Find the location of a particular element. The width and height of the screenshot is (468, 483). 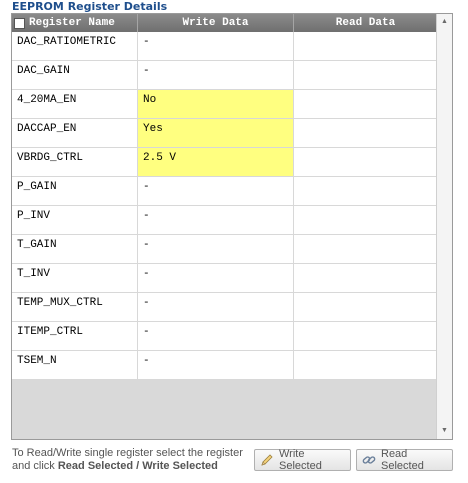

grid-header: Register Name Write Data Read Data is located at coordinates (224, 23).